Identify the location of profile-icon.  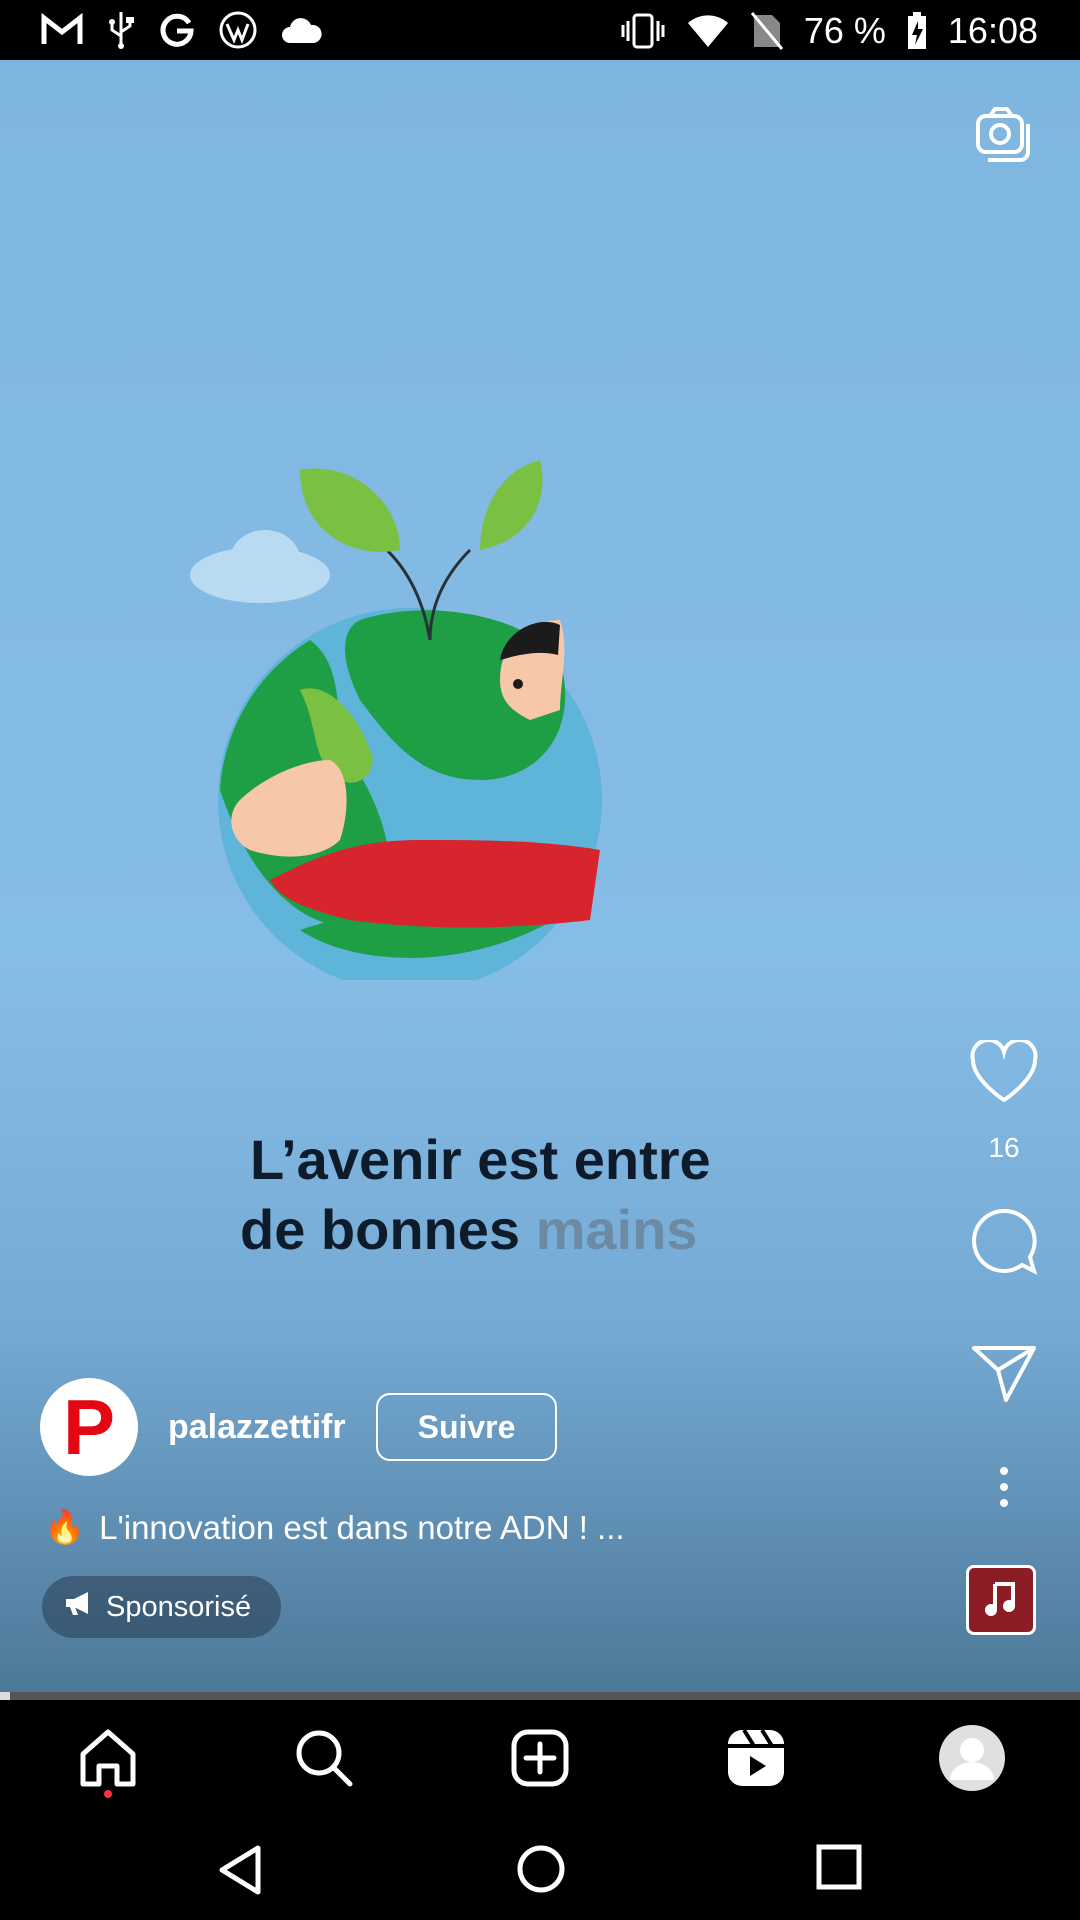
(972, 1760).